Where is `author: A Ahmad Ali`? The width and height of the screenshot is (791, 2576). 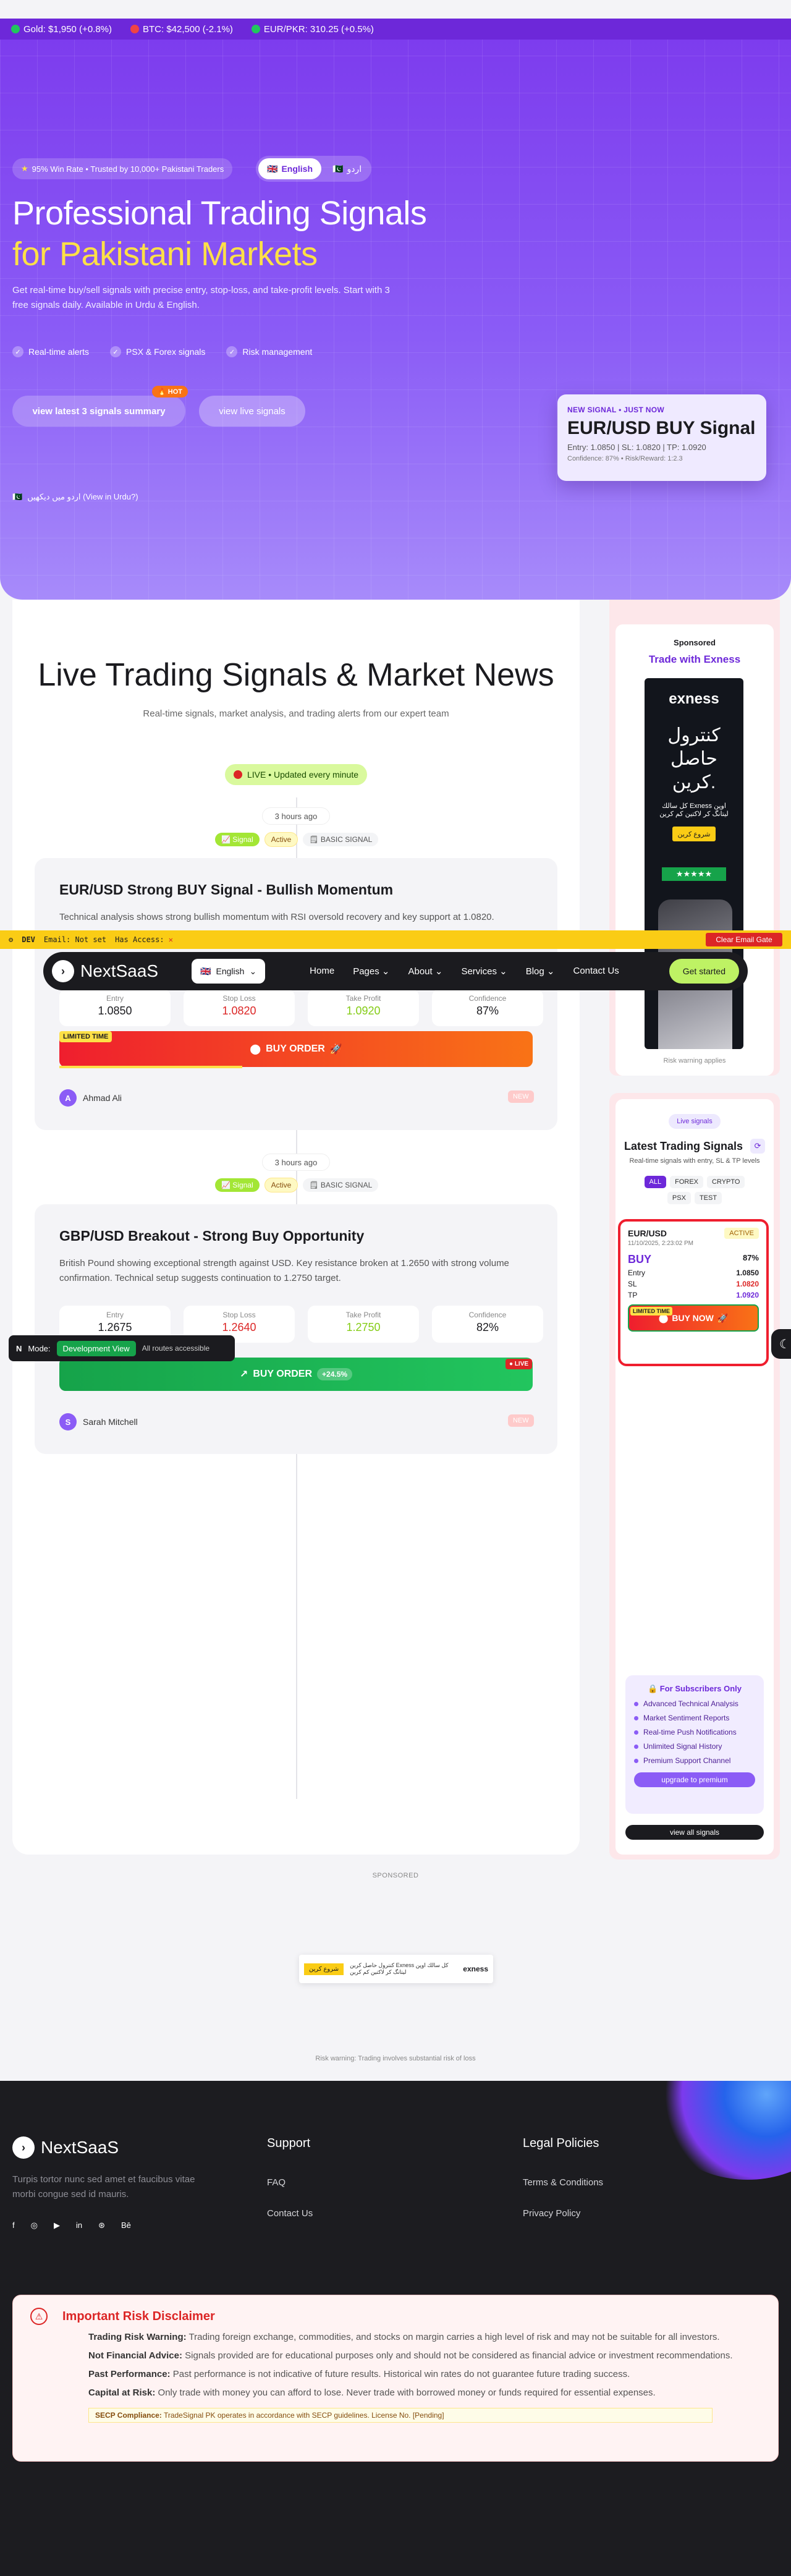
author: A Ahmad Ali is located at coordinates (90, 1098).